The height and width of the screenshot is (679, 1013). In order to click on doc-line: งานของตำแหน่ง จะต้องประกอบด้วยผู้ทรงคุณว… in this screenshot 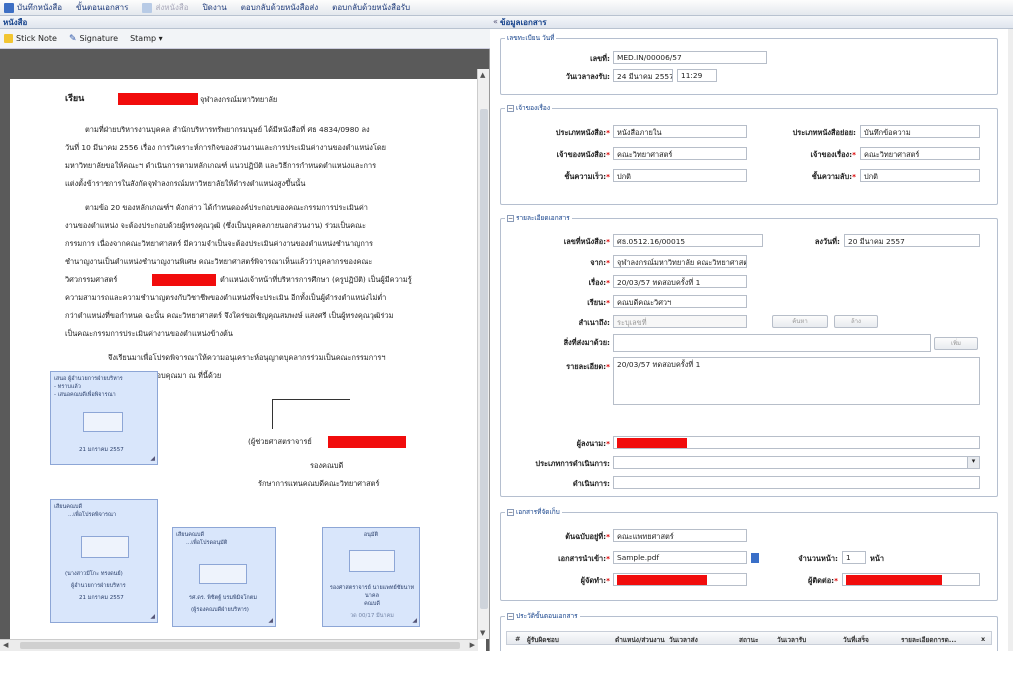, I will do `click(215, 225)`.